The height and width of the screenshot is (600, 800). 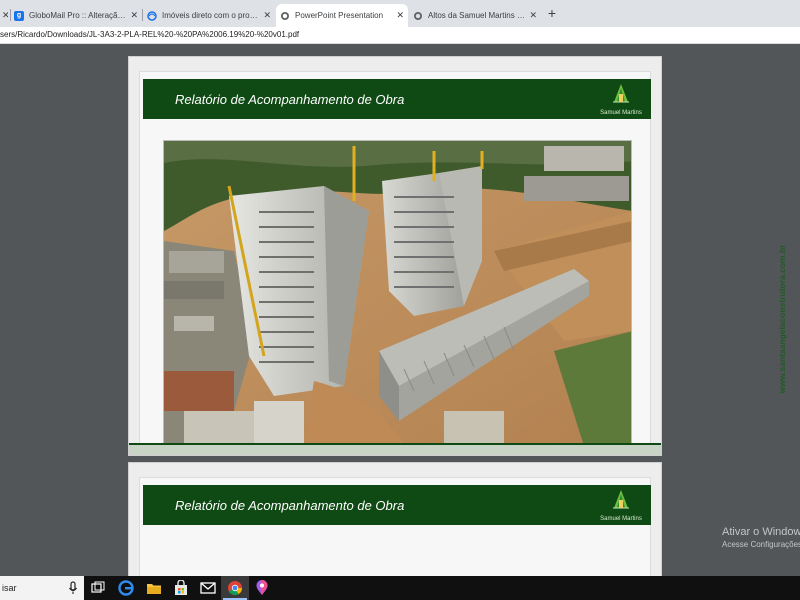 I want to click on windows-taskbar: isar, so click(x=400, y=588).